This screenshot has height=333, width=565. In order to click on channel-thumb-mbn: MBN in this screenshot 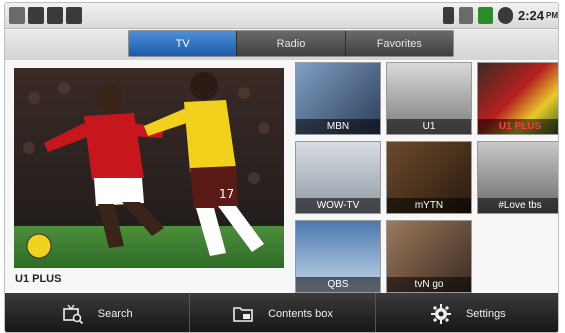, I will do `click(338, 98)`.